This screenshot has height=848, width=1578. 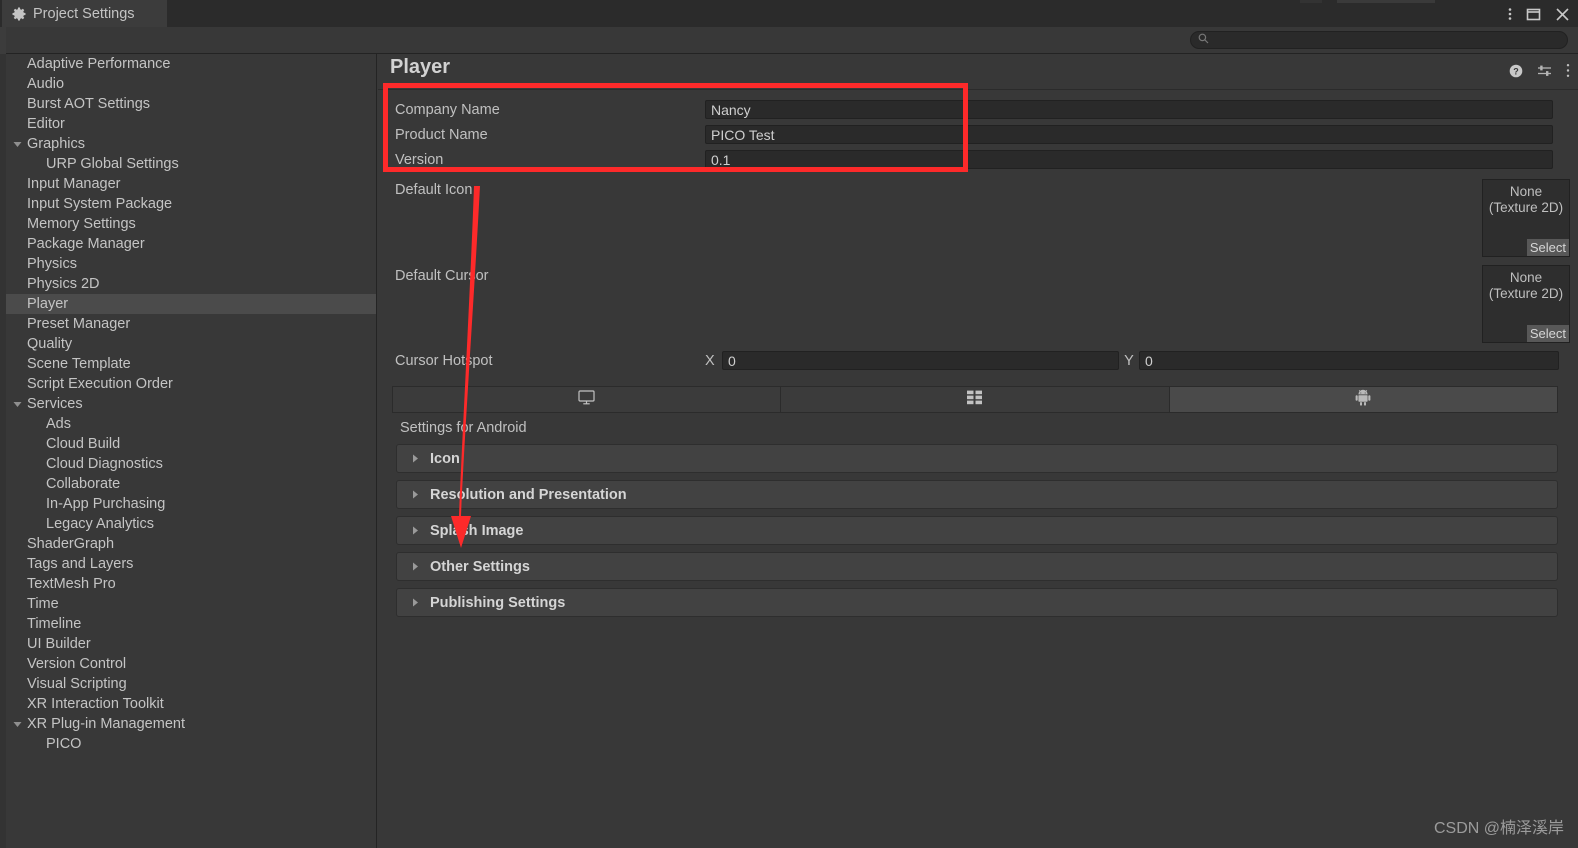 I want to click on android-icon, so click(x=1363, y=400).